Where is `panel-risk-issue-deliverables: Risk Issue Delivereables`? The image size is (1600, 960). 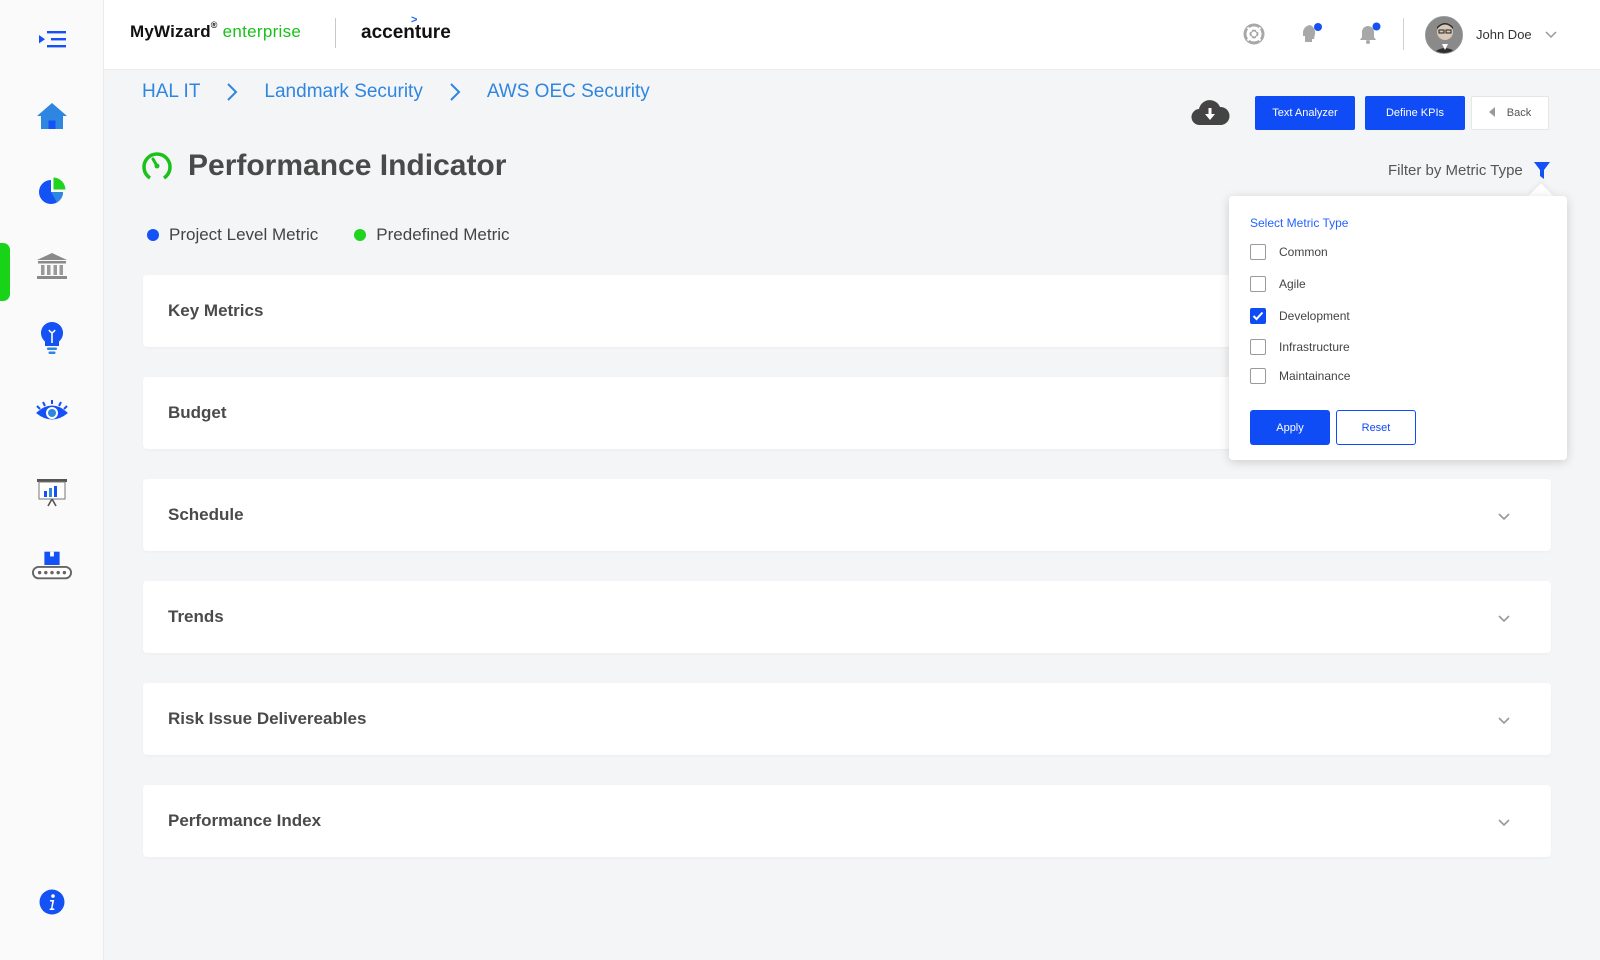 panel-risk-issue-deliverables: Risk Issue Delivereables is located at coordinates (847, 719).